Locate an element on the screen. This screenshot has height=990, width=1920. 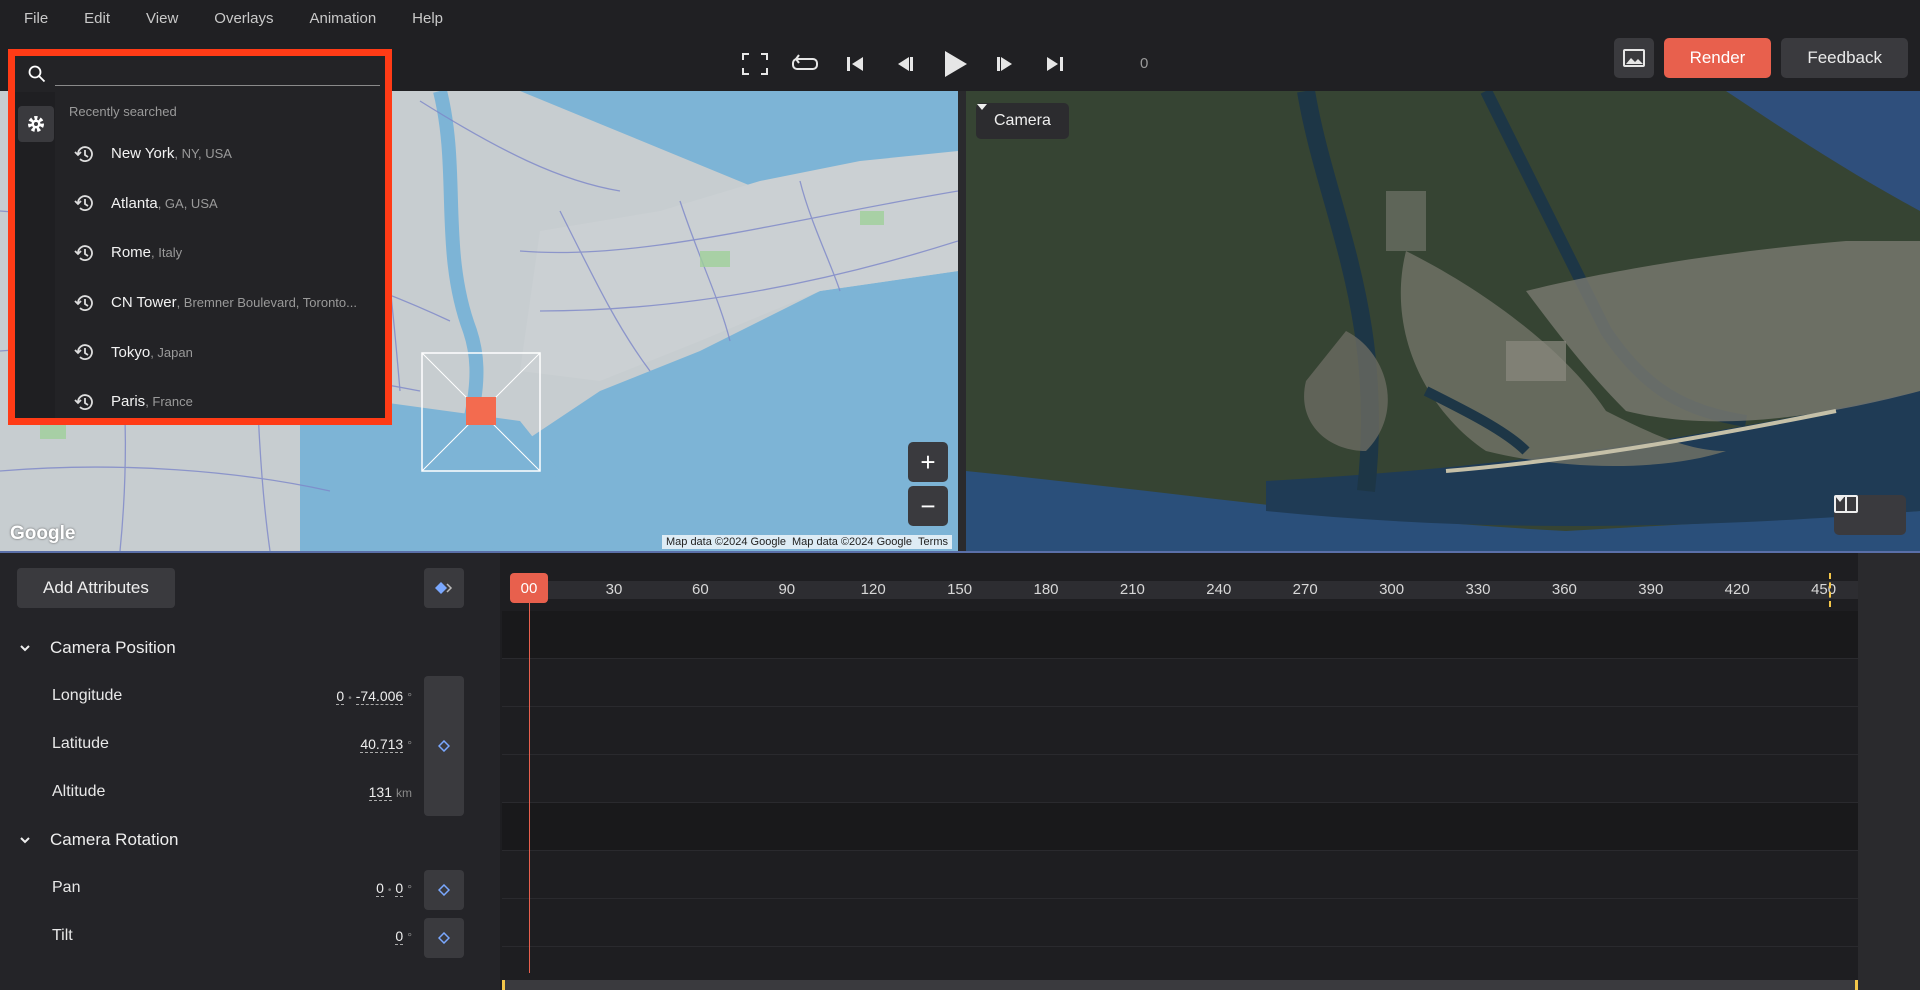
zoom-in-button: + is located at coordinates (928, 462).